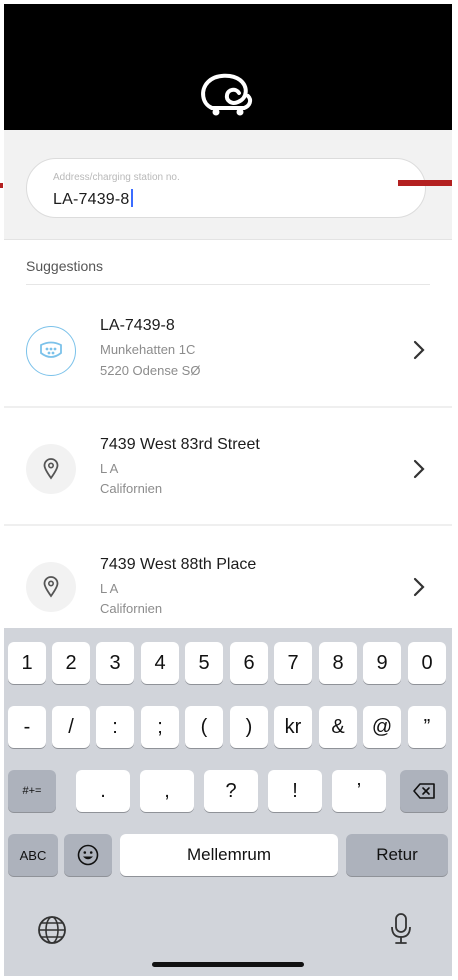  I want to click on key-exclamation: !, so click(295, 791).